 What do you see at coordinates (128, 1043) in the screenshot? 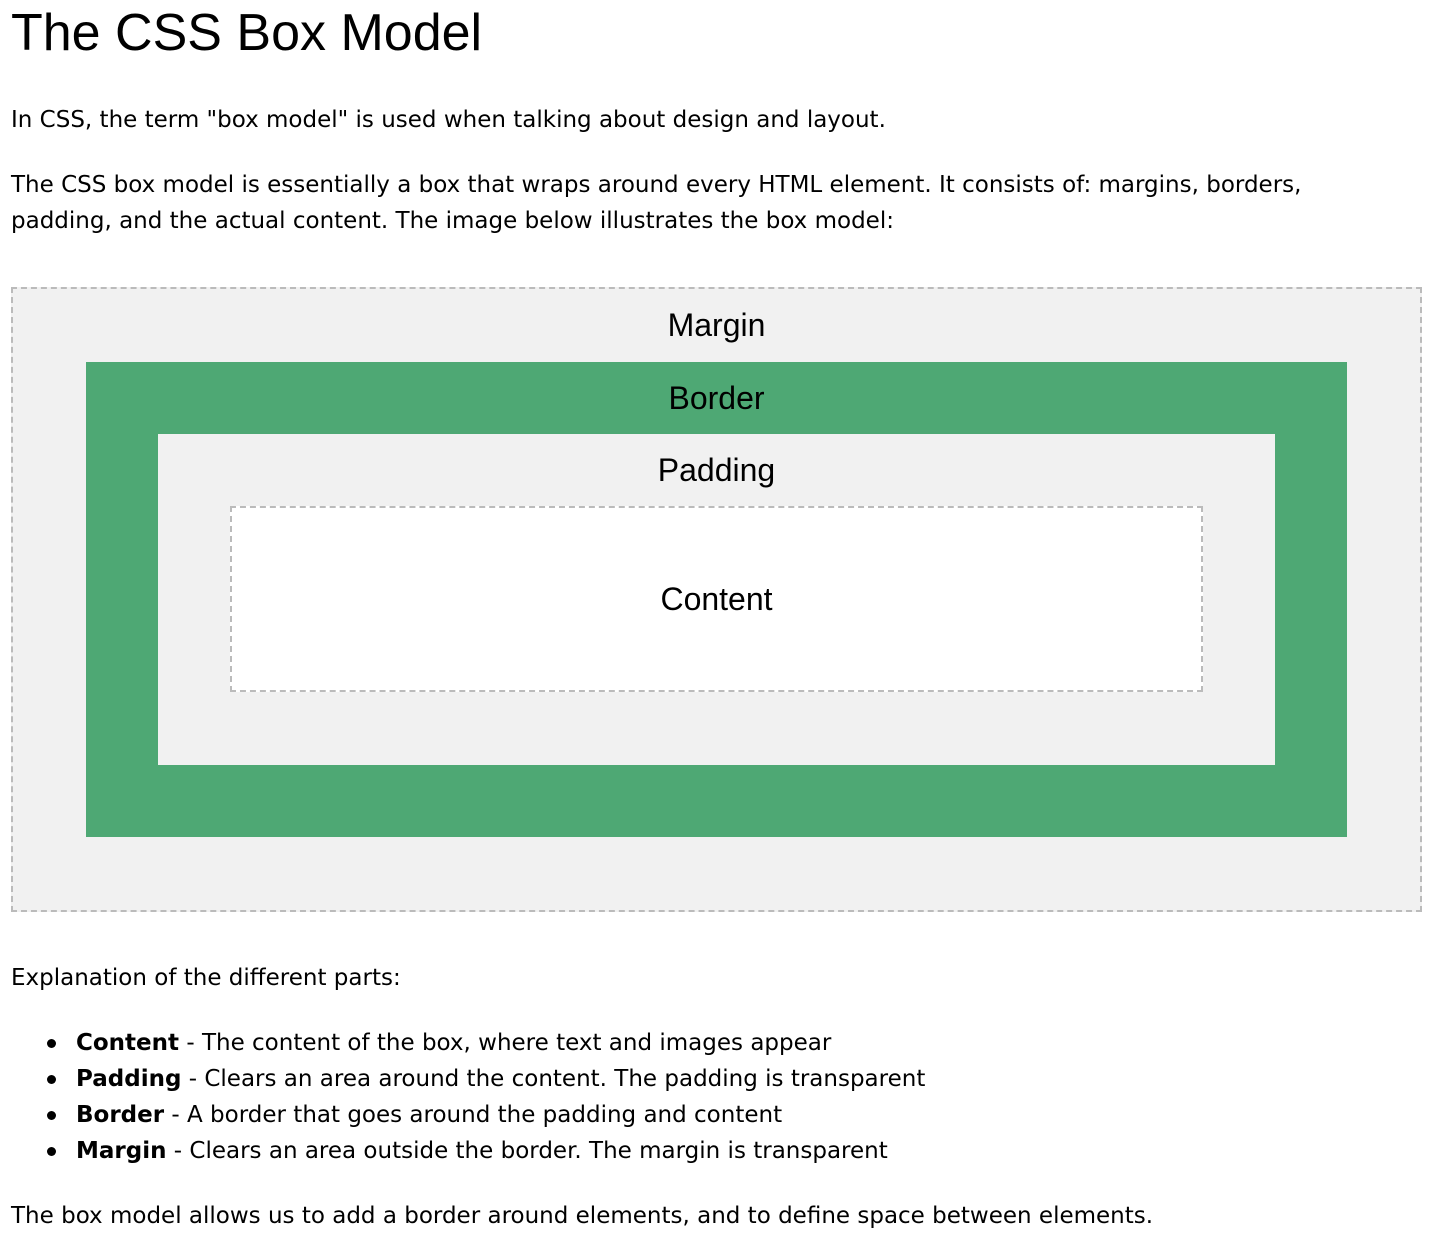
I see `list-item-term: Content` at bounding box center [128, 1043].